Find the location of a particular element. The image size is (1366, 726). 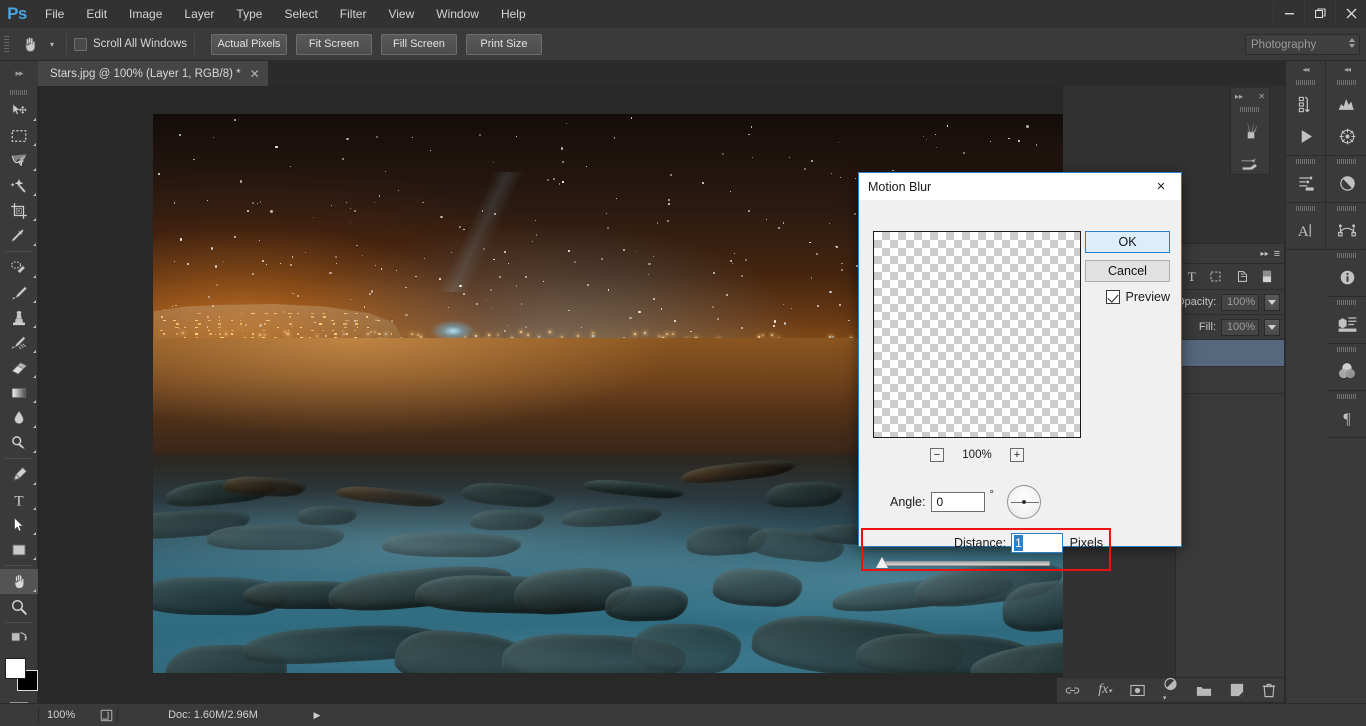

eyedropper-tool is located at coordinates (19, 235).